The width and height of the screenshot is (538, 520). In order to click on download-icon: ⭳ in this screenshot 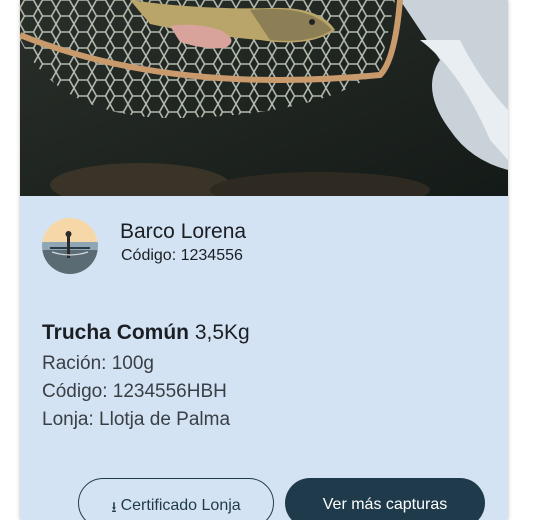, I will do `click(114, 507)`.